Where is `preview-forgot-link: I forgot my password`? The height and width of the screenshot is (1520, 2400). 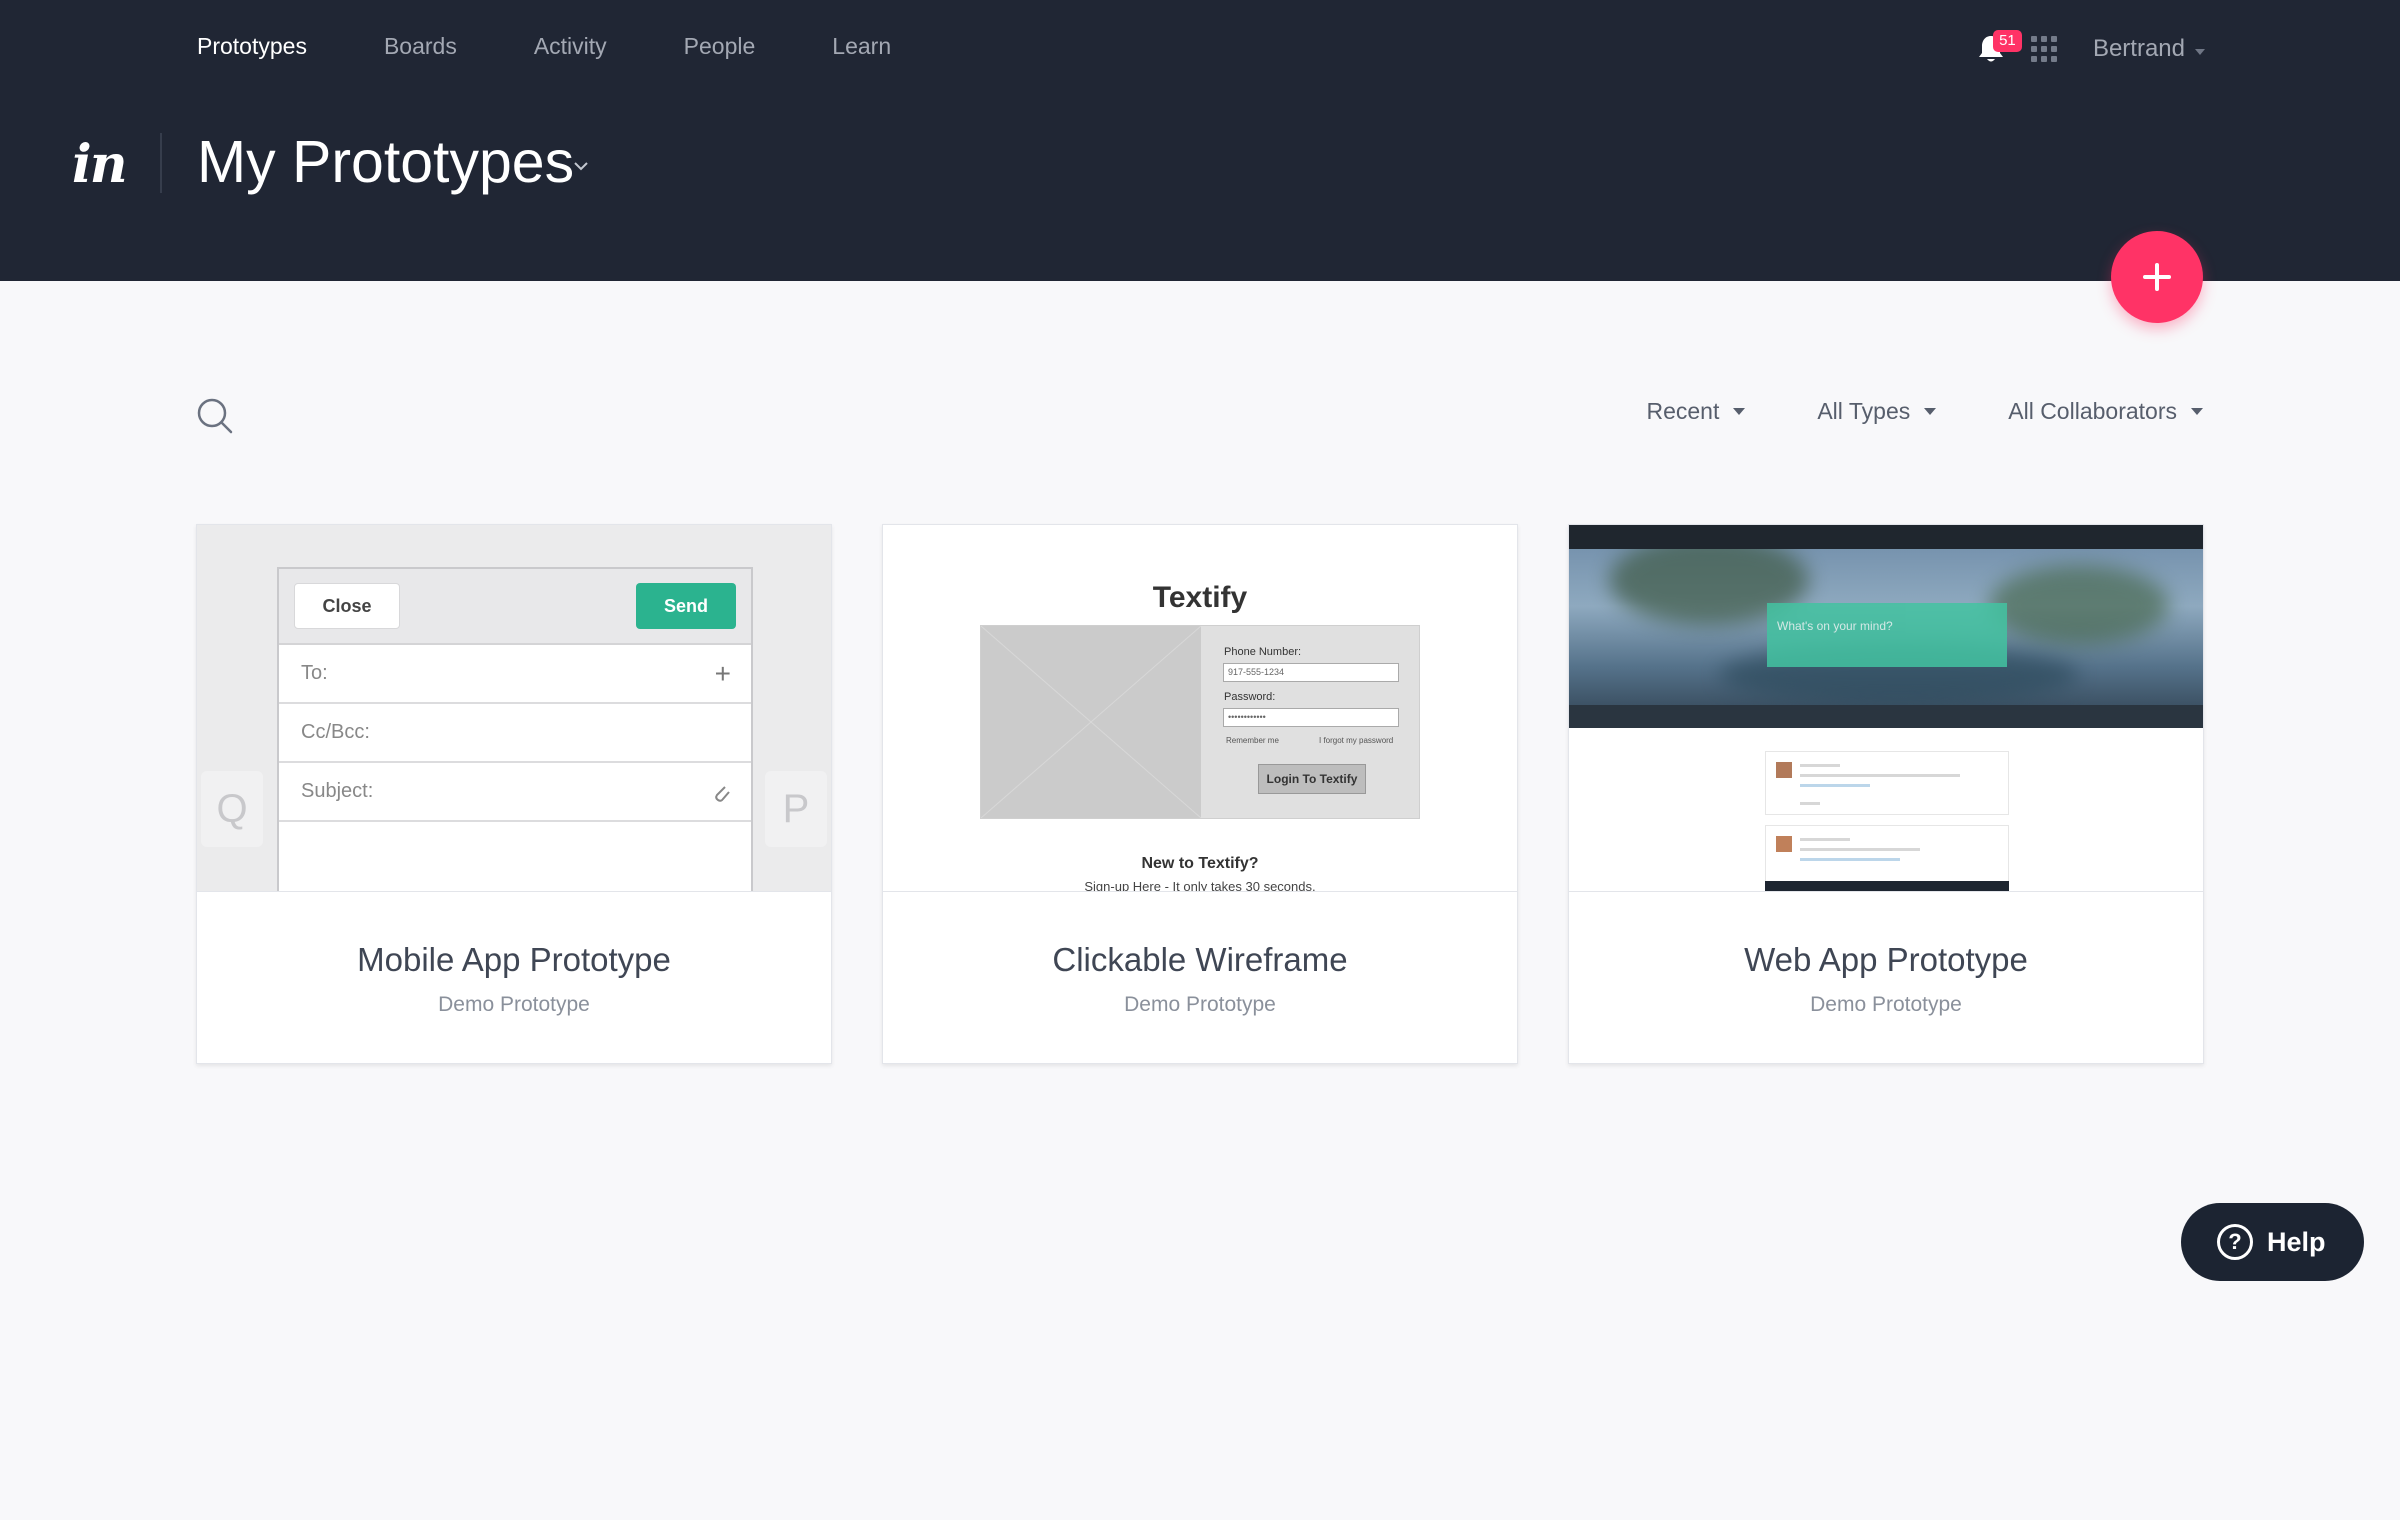 preview-forgot-link: I forgot my password is located at coordinates (1356, 740).